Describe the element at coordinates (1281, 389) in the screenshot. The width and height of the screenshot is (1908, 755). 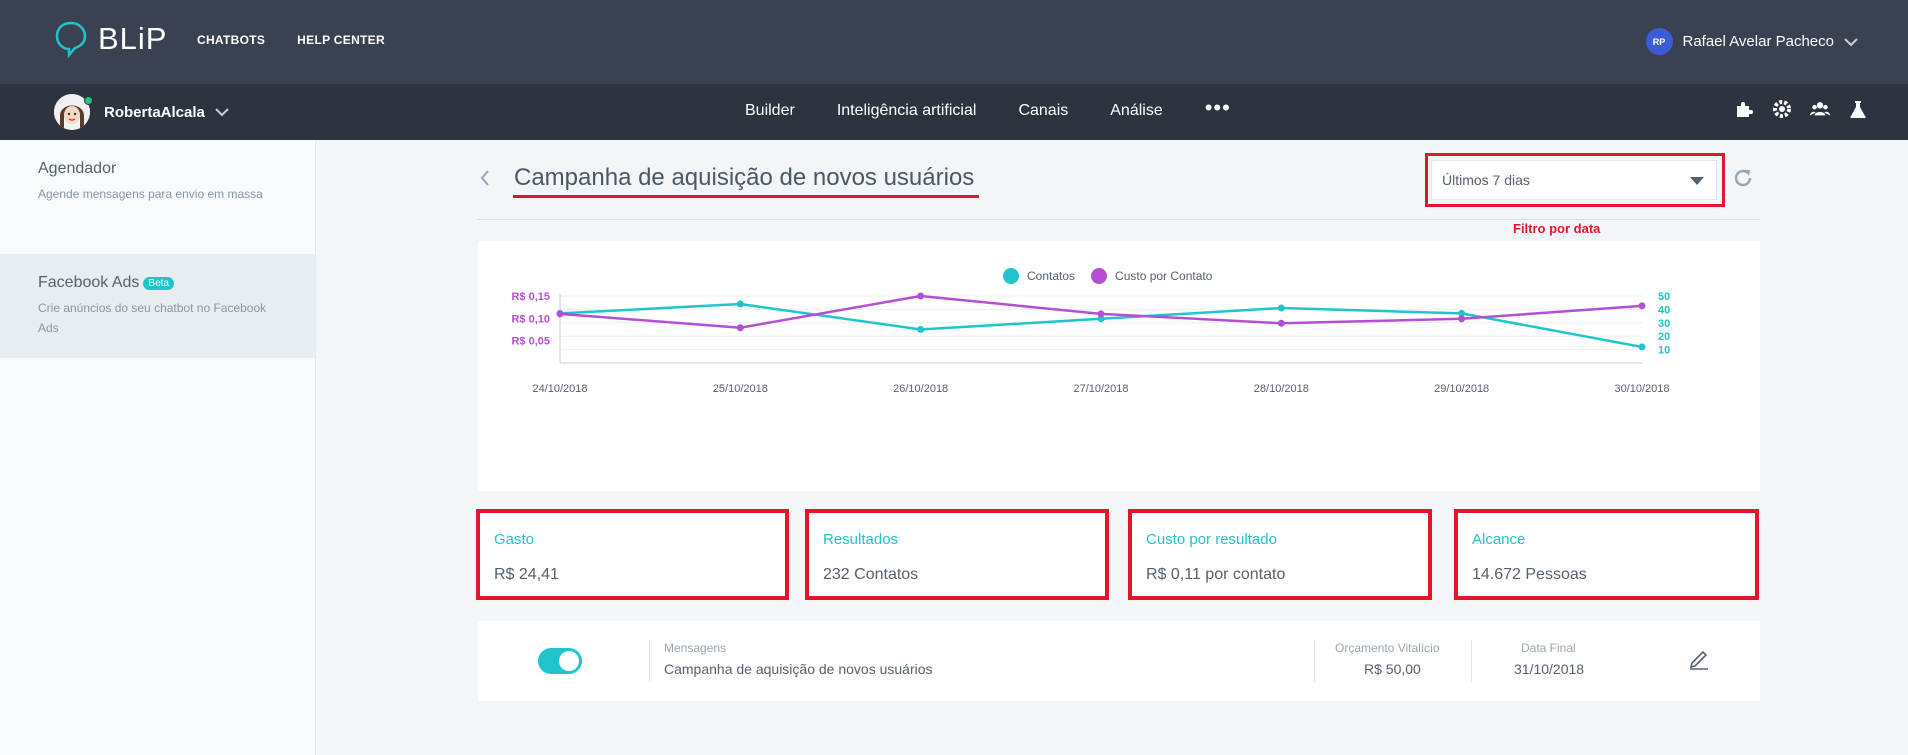
I see `x-tick-label: 28/10/2018` at that location.